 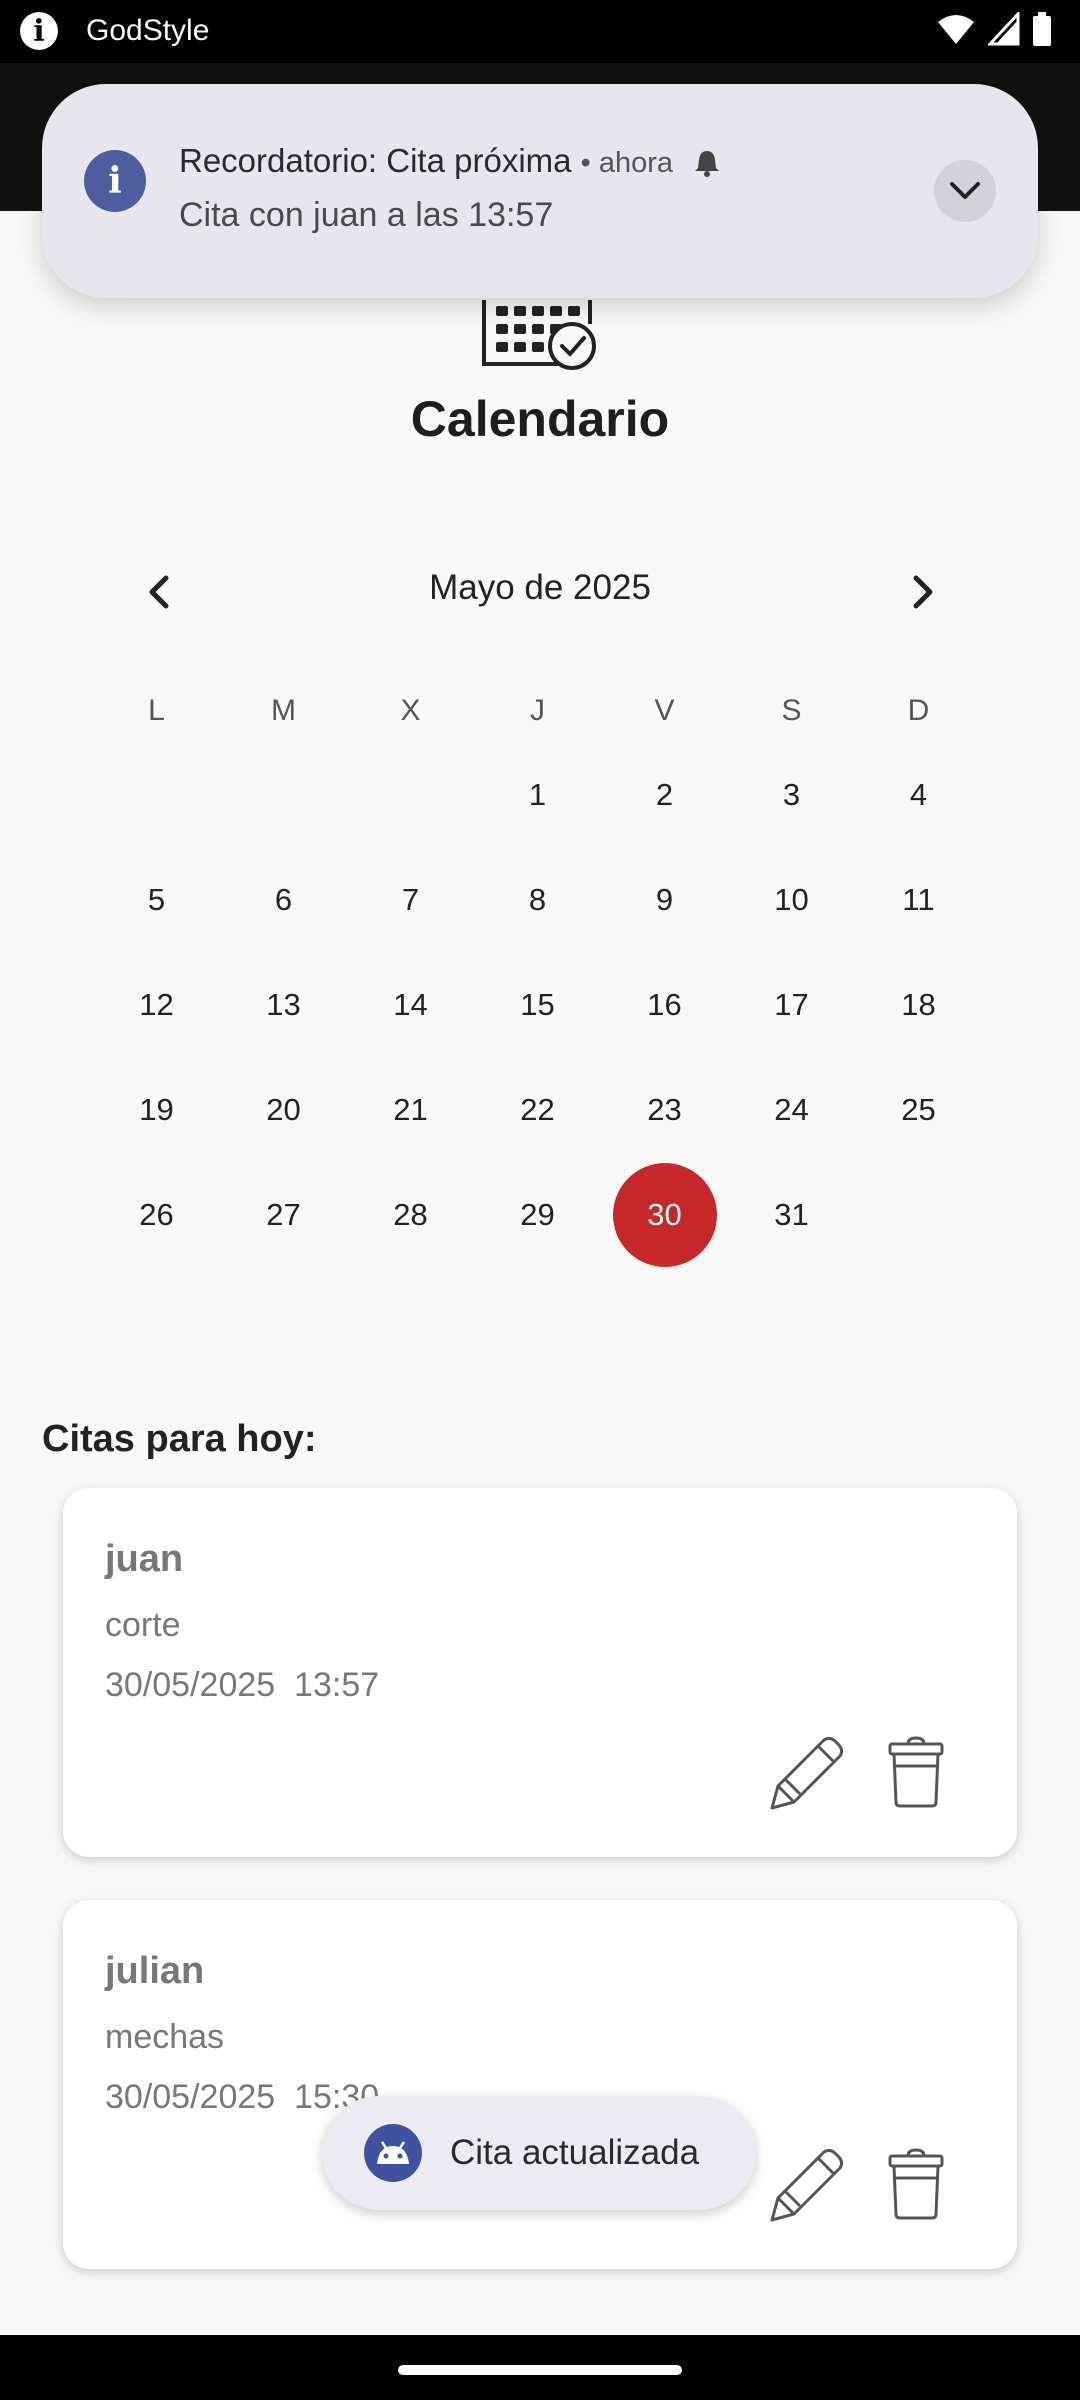 I want to click on weekday-label: S, so click(x=791, y=710).